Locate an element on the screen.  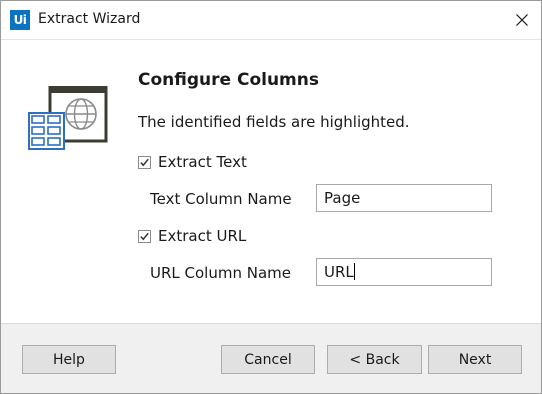
page-heading: Configure Columns is located at coordinates (228, 80).